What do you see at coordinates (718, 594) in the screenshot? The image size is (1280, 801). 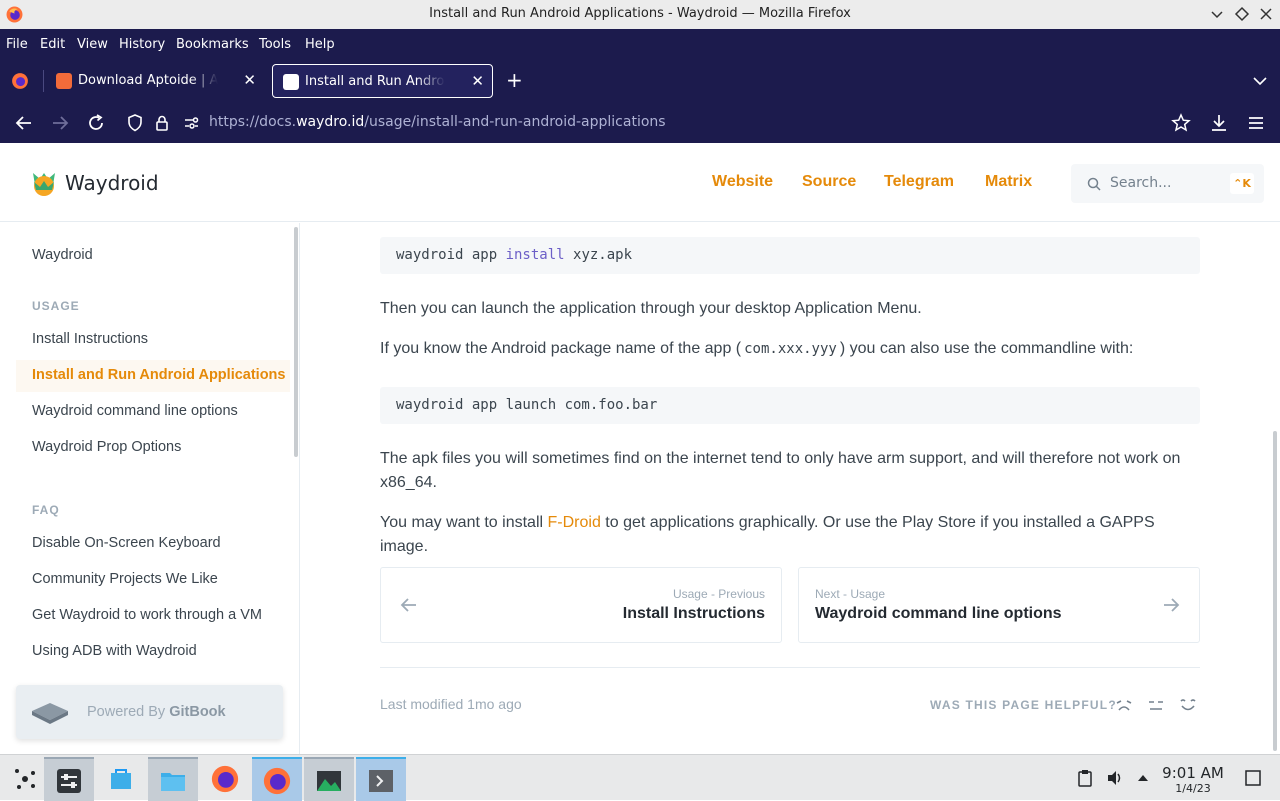 I see `previous-label: Usage - Previous` at bounding box center [718, 594].